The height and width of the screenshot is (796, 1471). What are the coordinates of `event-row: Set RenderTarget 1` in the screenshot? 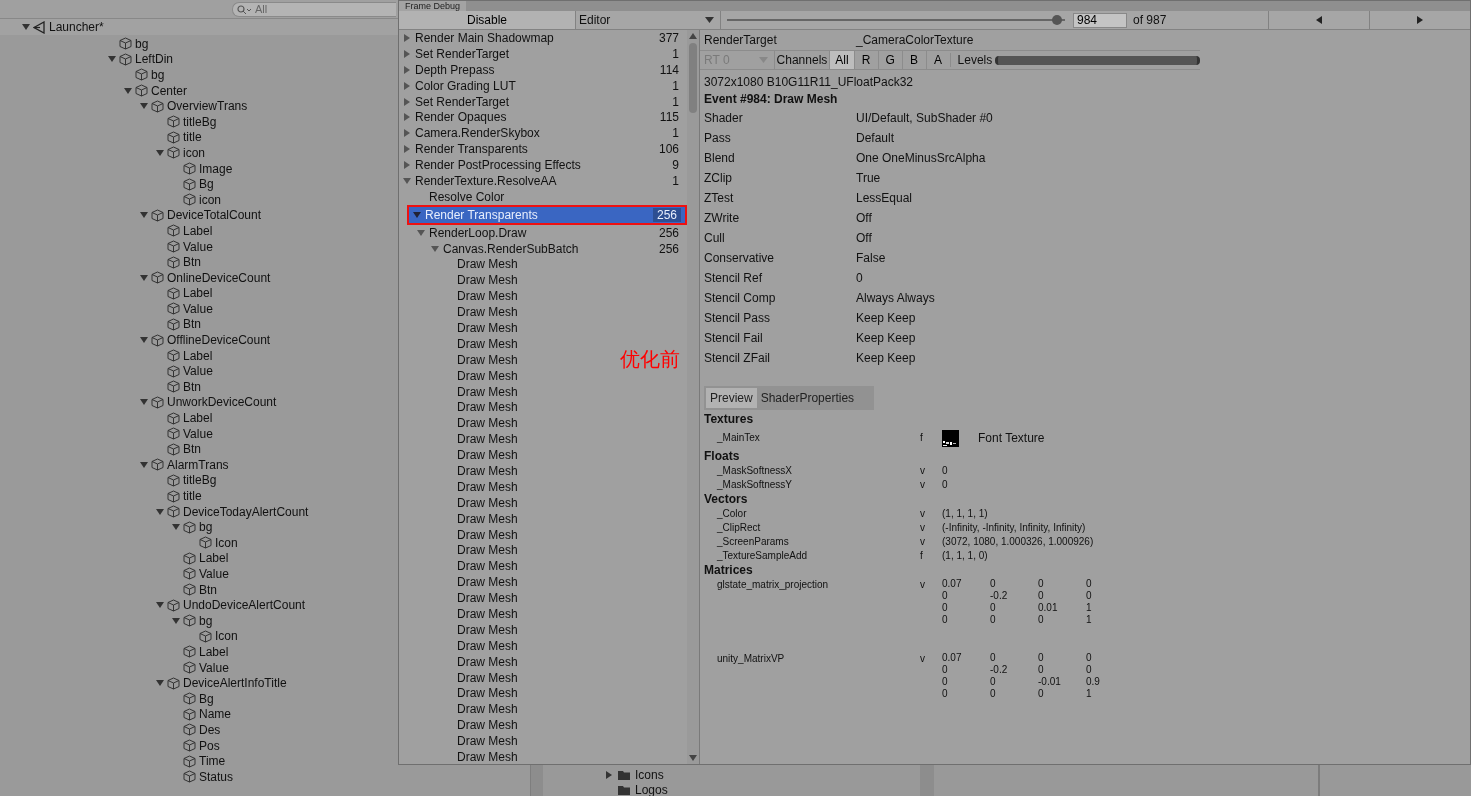 It's located at (543, 101).